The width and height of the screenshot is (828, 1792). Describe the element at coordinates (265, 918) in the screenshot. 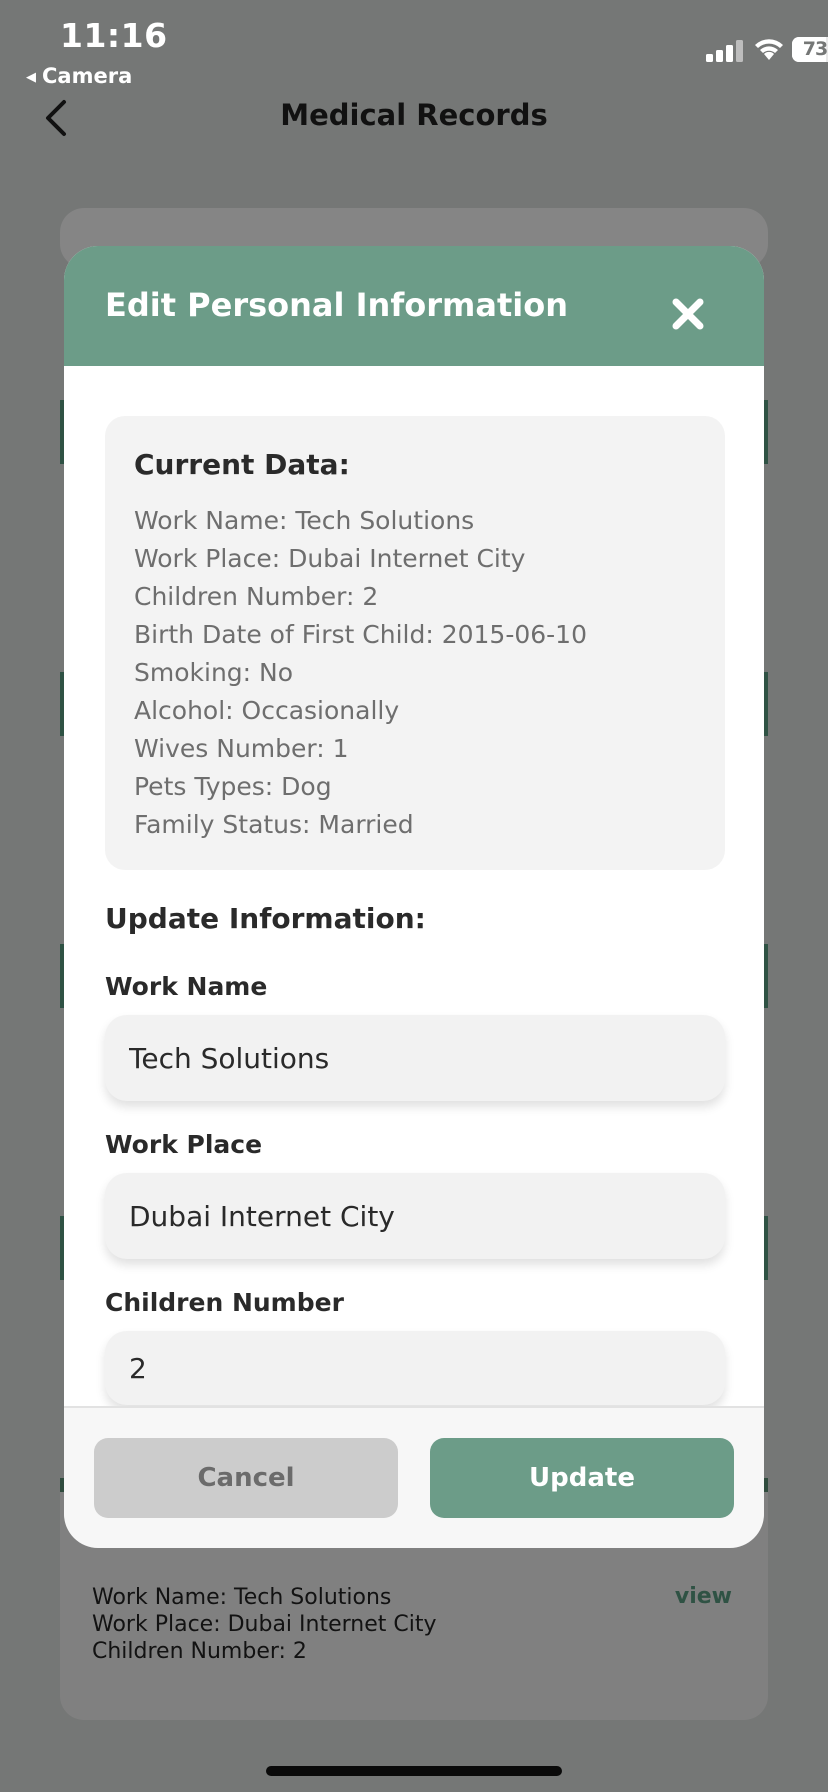

I see `update-information-title: Update Information:` at that location.